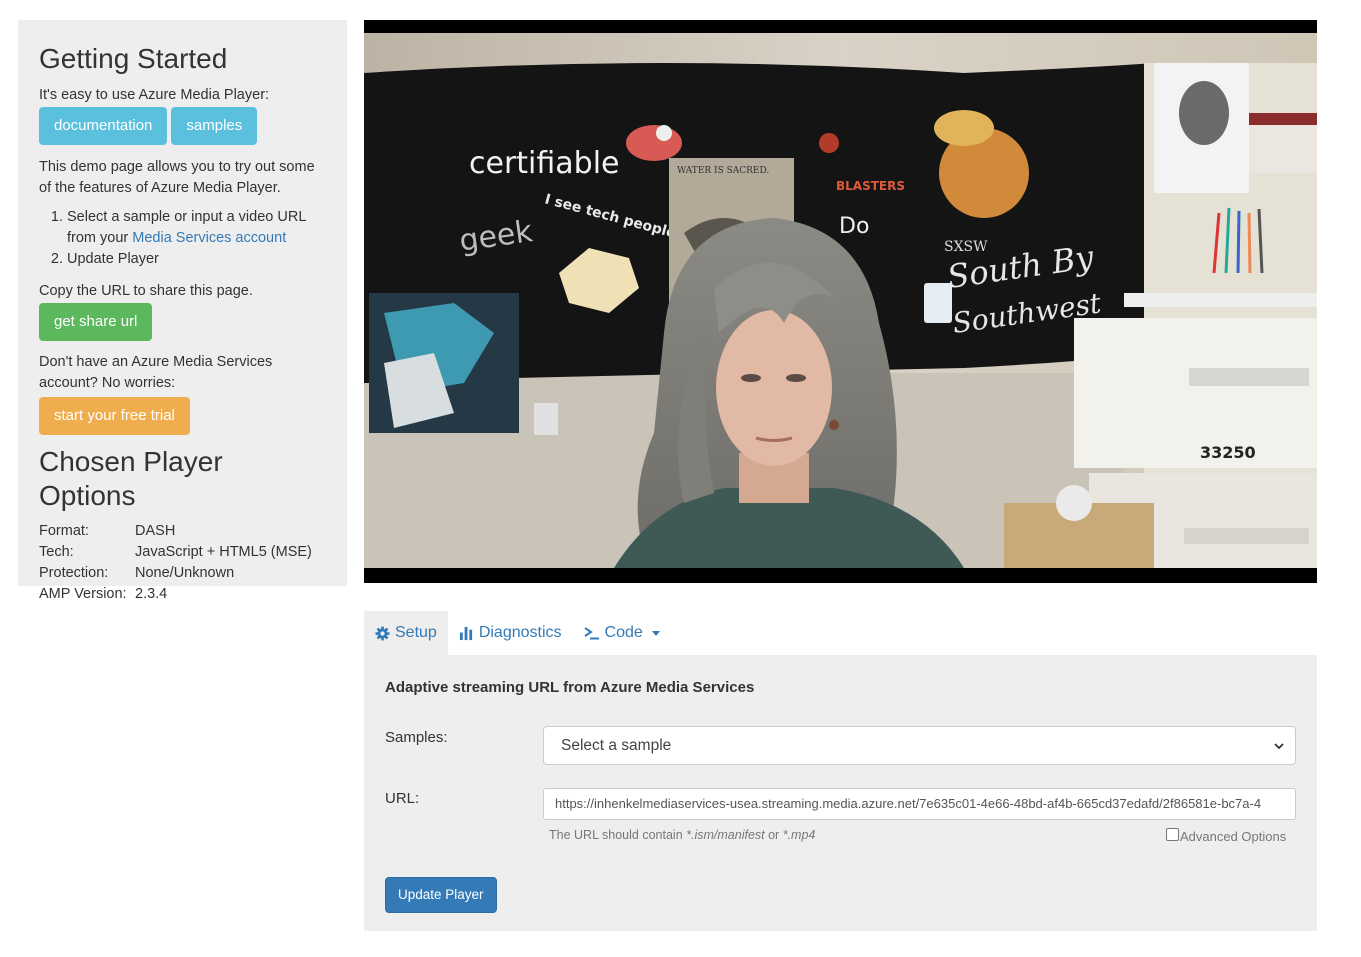 The height and width of the screenshot is (957, 1361). Describe the element at coordinates (1279, 746) in the screenshot. I see `chevron-down-icon` at that location.